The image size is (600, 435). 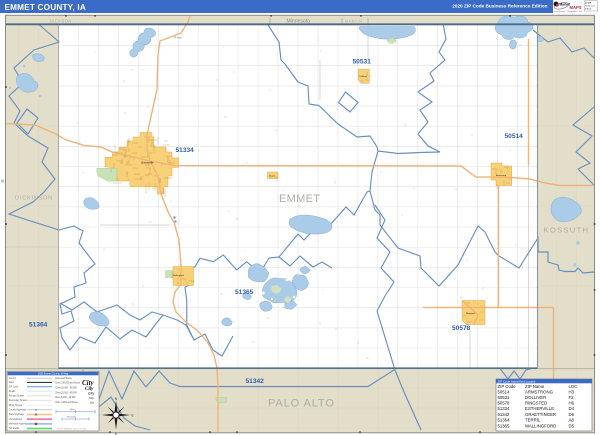 I want to click on svg-text: Miles, so click(x=72, y=410).